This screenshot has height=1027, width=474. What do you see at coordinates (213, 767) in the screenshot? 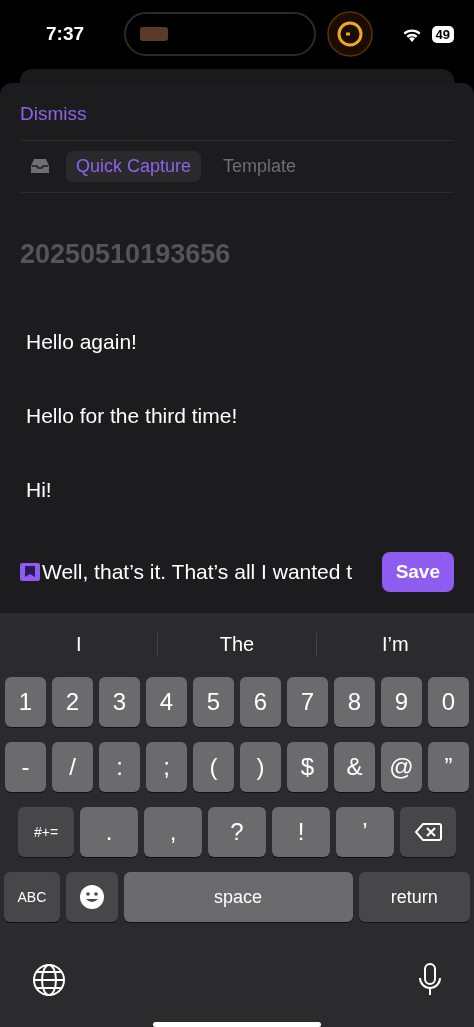
I see `keyboard-key: (` at bounding box center [213, 767].